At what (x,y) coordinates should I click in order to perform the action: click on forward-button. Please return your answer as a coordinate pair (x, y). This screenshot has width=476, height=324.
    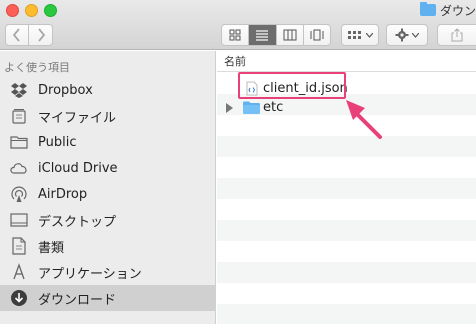
    Looking at the image, I should click on (40, 35).